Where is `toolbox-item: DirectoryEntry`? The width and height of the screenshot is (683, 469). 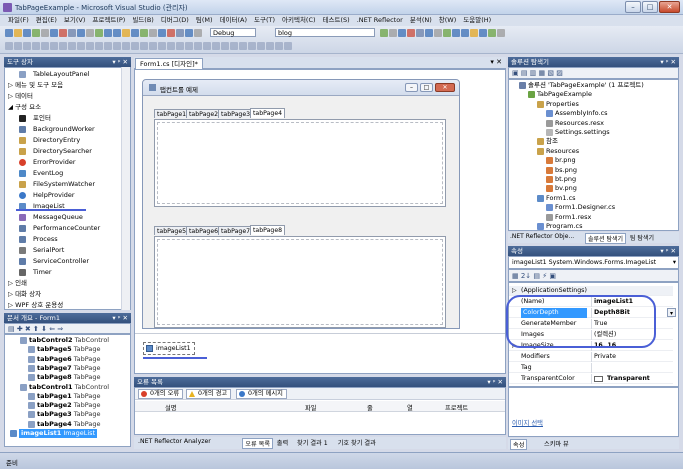 toolbox-item: DirectoryEntry is located at coordinates (63, 140).